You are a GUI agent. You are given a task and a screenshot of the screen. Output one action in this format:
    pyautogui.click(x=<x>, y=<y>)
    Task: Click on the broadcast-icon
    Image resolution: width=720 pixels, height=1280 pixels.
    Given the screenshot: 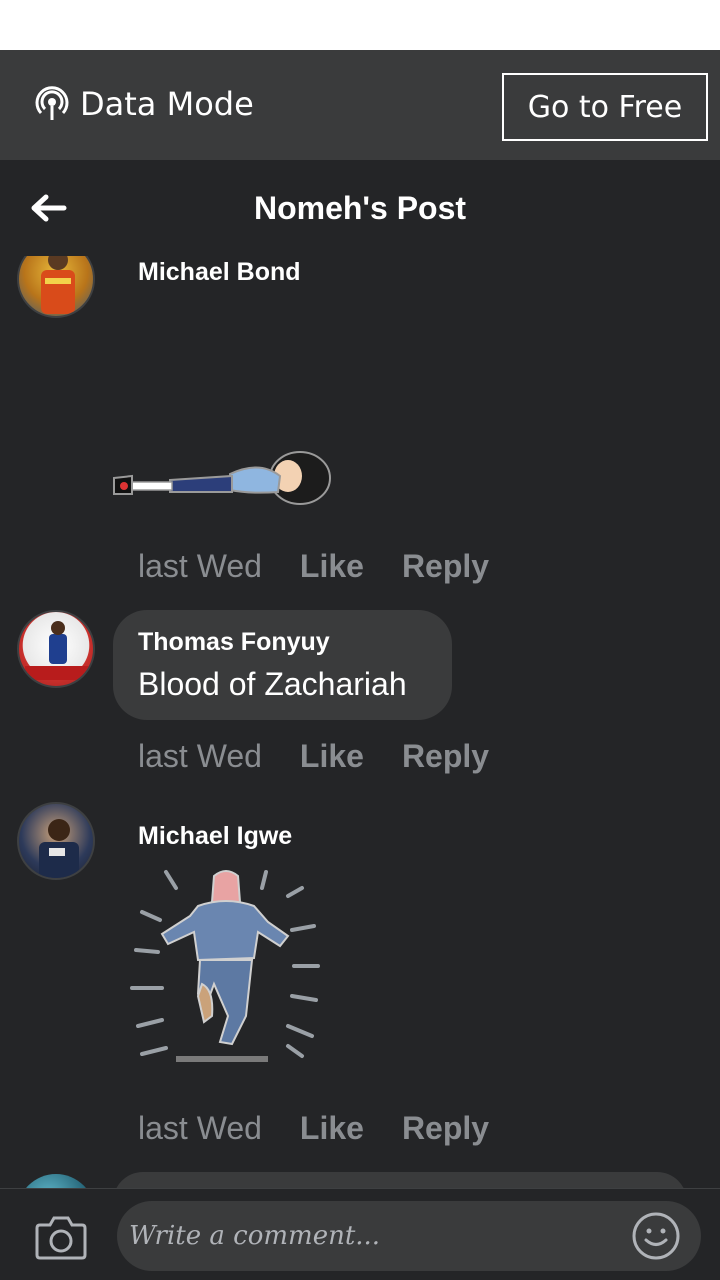 What is the action you would take?
    pyautogui.click(x=52, y=103)
    